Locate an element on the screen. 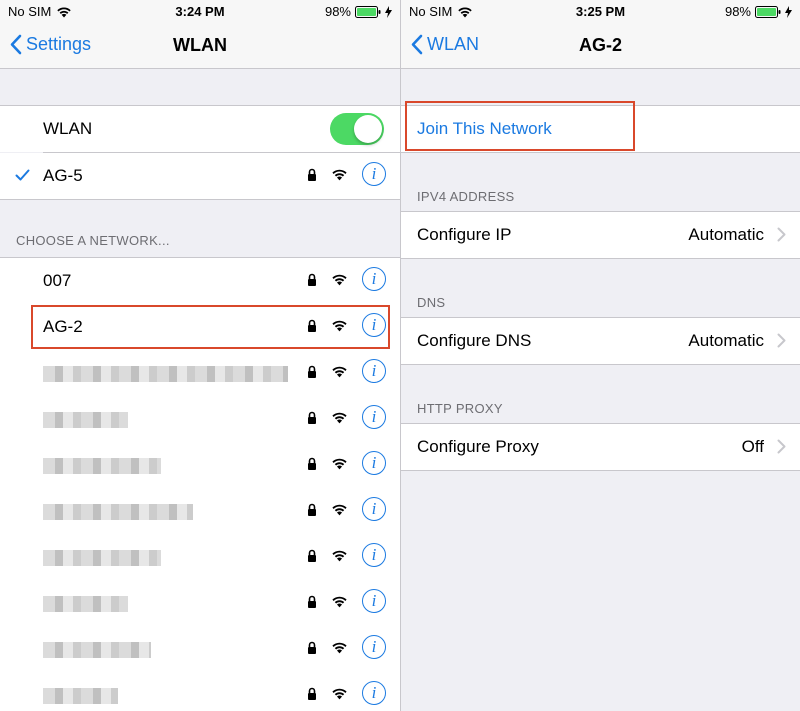  configure-dns-label: Configure DNS is located at coordinates (474, 340).